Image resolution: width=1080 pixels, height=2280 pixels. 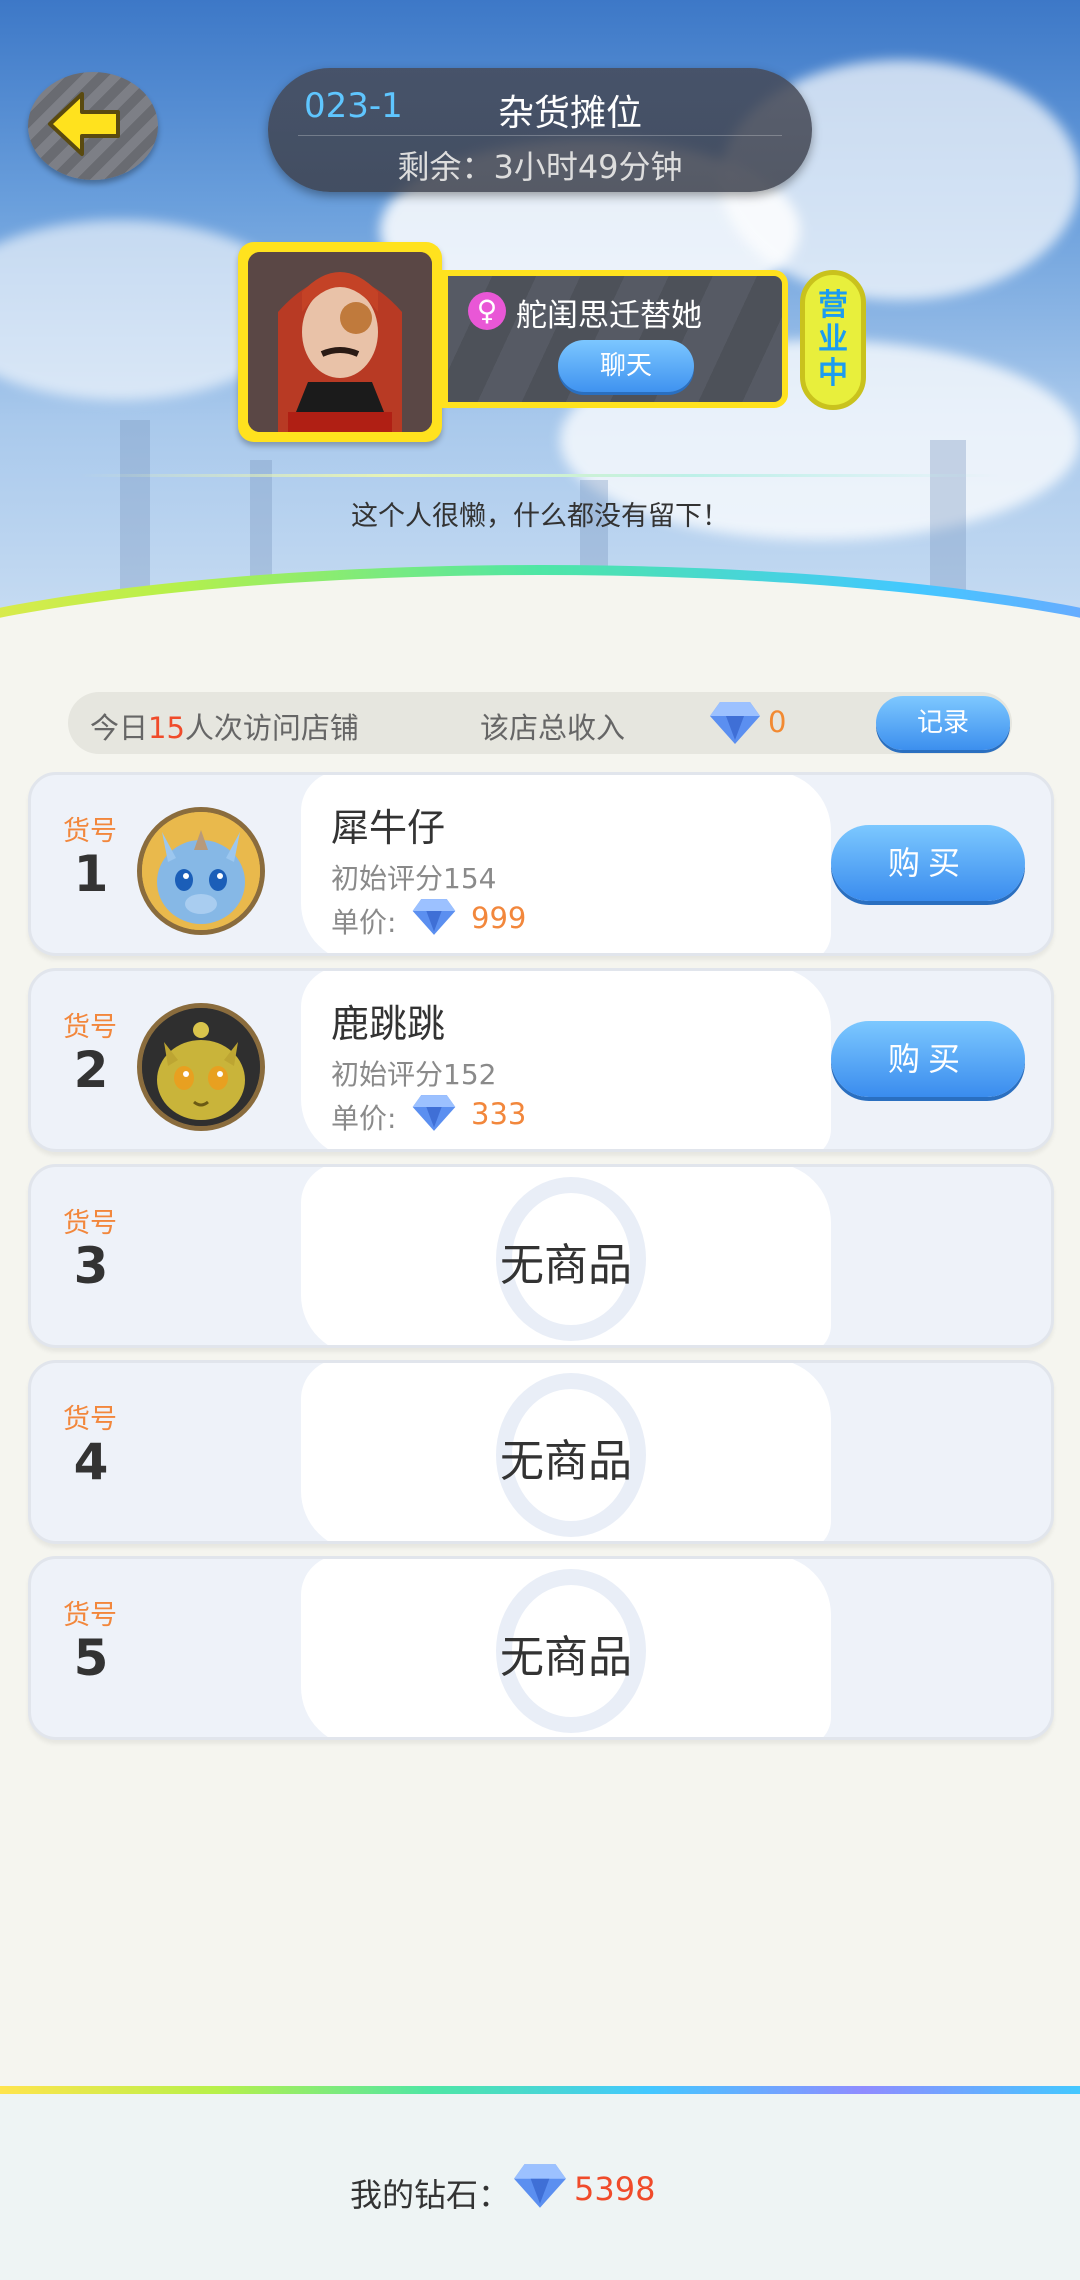 I want to click on female-icon: ♀, so click(x=487, y=311).